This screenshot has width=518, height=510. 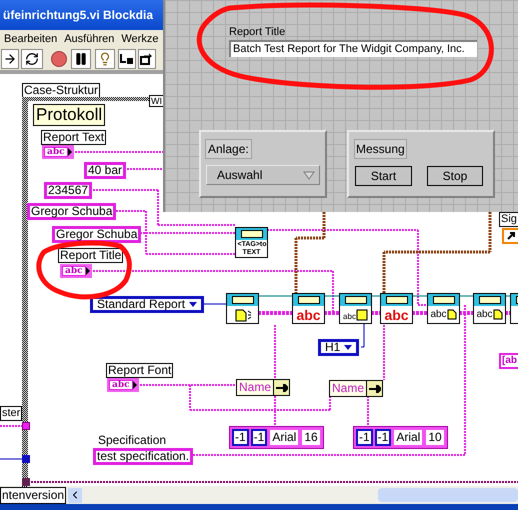 What do you see at coordinates (132, 440) in the screenshot?
I see `specification-label: Specification` at bounding box center [132, 440].